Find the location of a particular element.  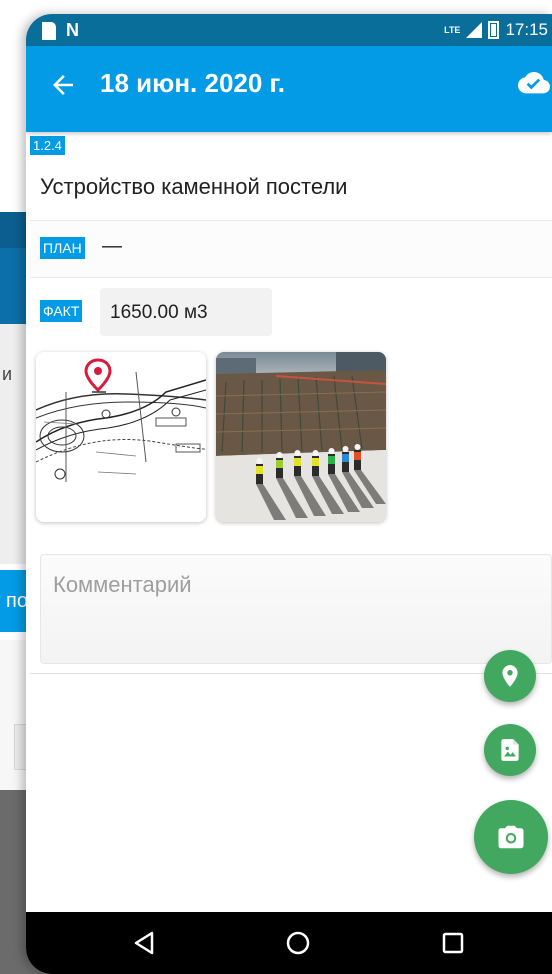

drawing-image is located at coordinates (121, 437).